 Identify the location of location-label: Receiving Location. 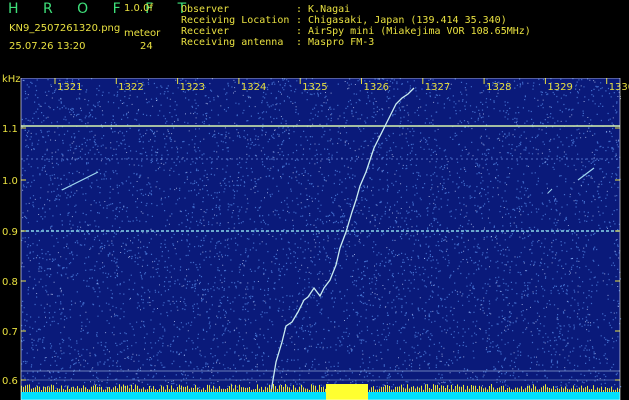
(235, 20).